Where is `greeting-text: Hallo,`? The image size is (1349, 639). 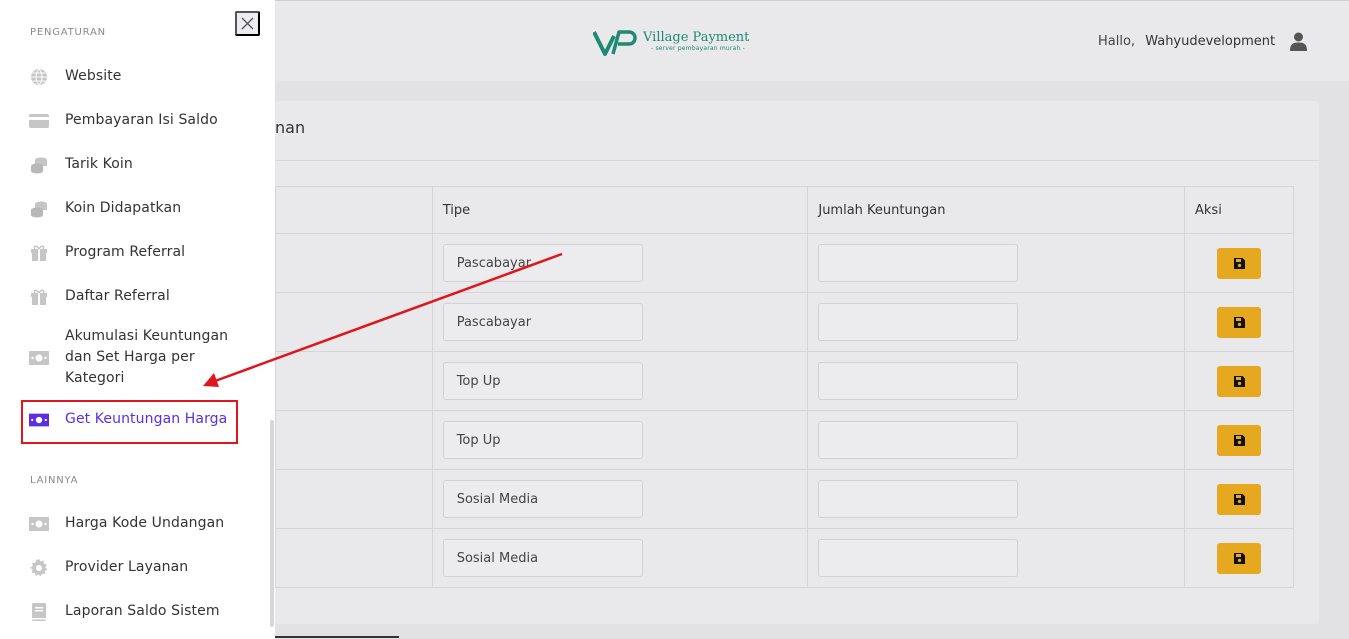 greeting-text: Hallo, is located at coordinates (1117, 41).